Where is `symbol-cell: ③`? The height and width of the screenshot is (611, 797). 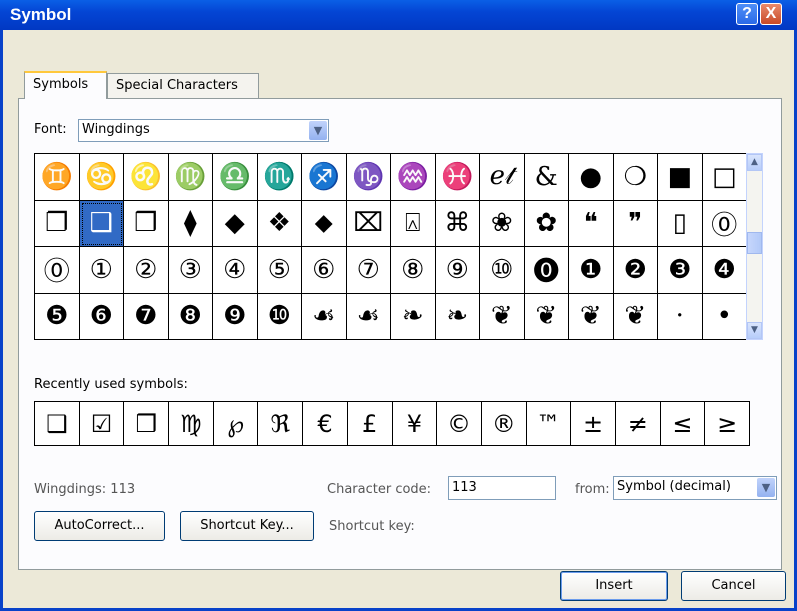
symbol-cell: ③ is located at coordinates (190, 270).